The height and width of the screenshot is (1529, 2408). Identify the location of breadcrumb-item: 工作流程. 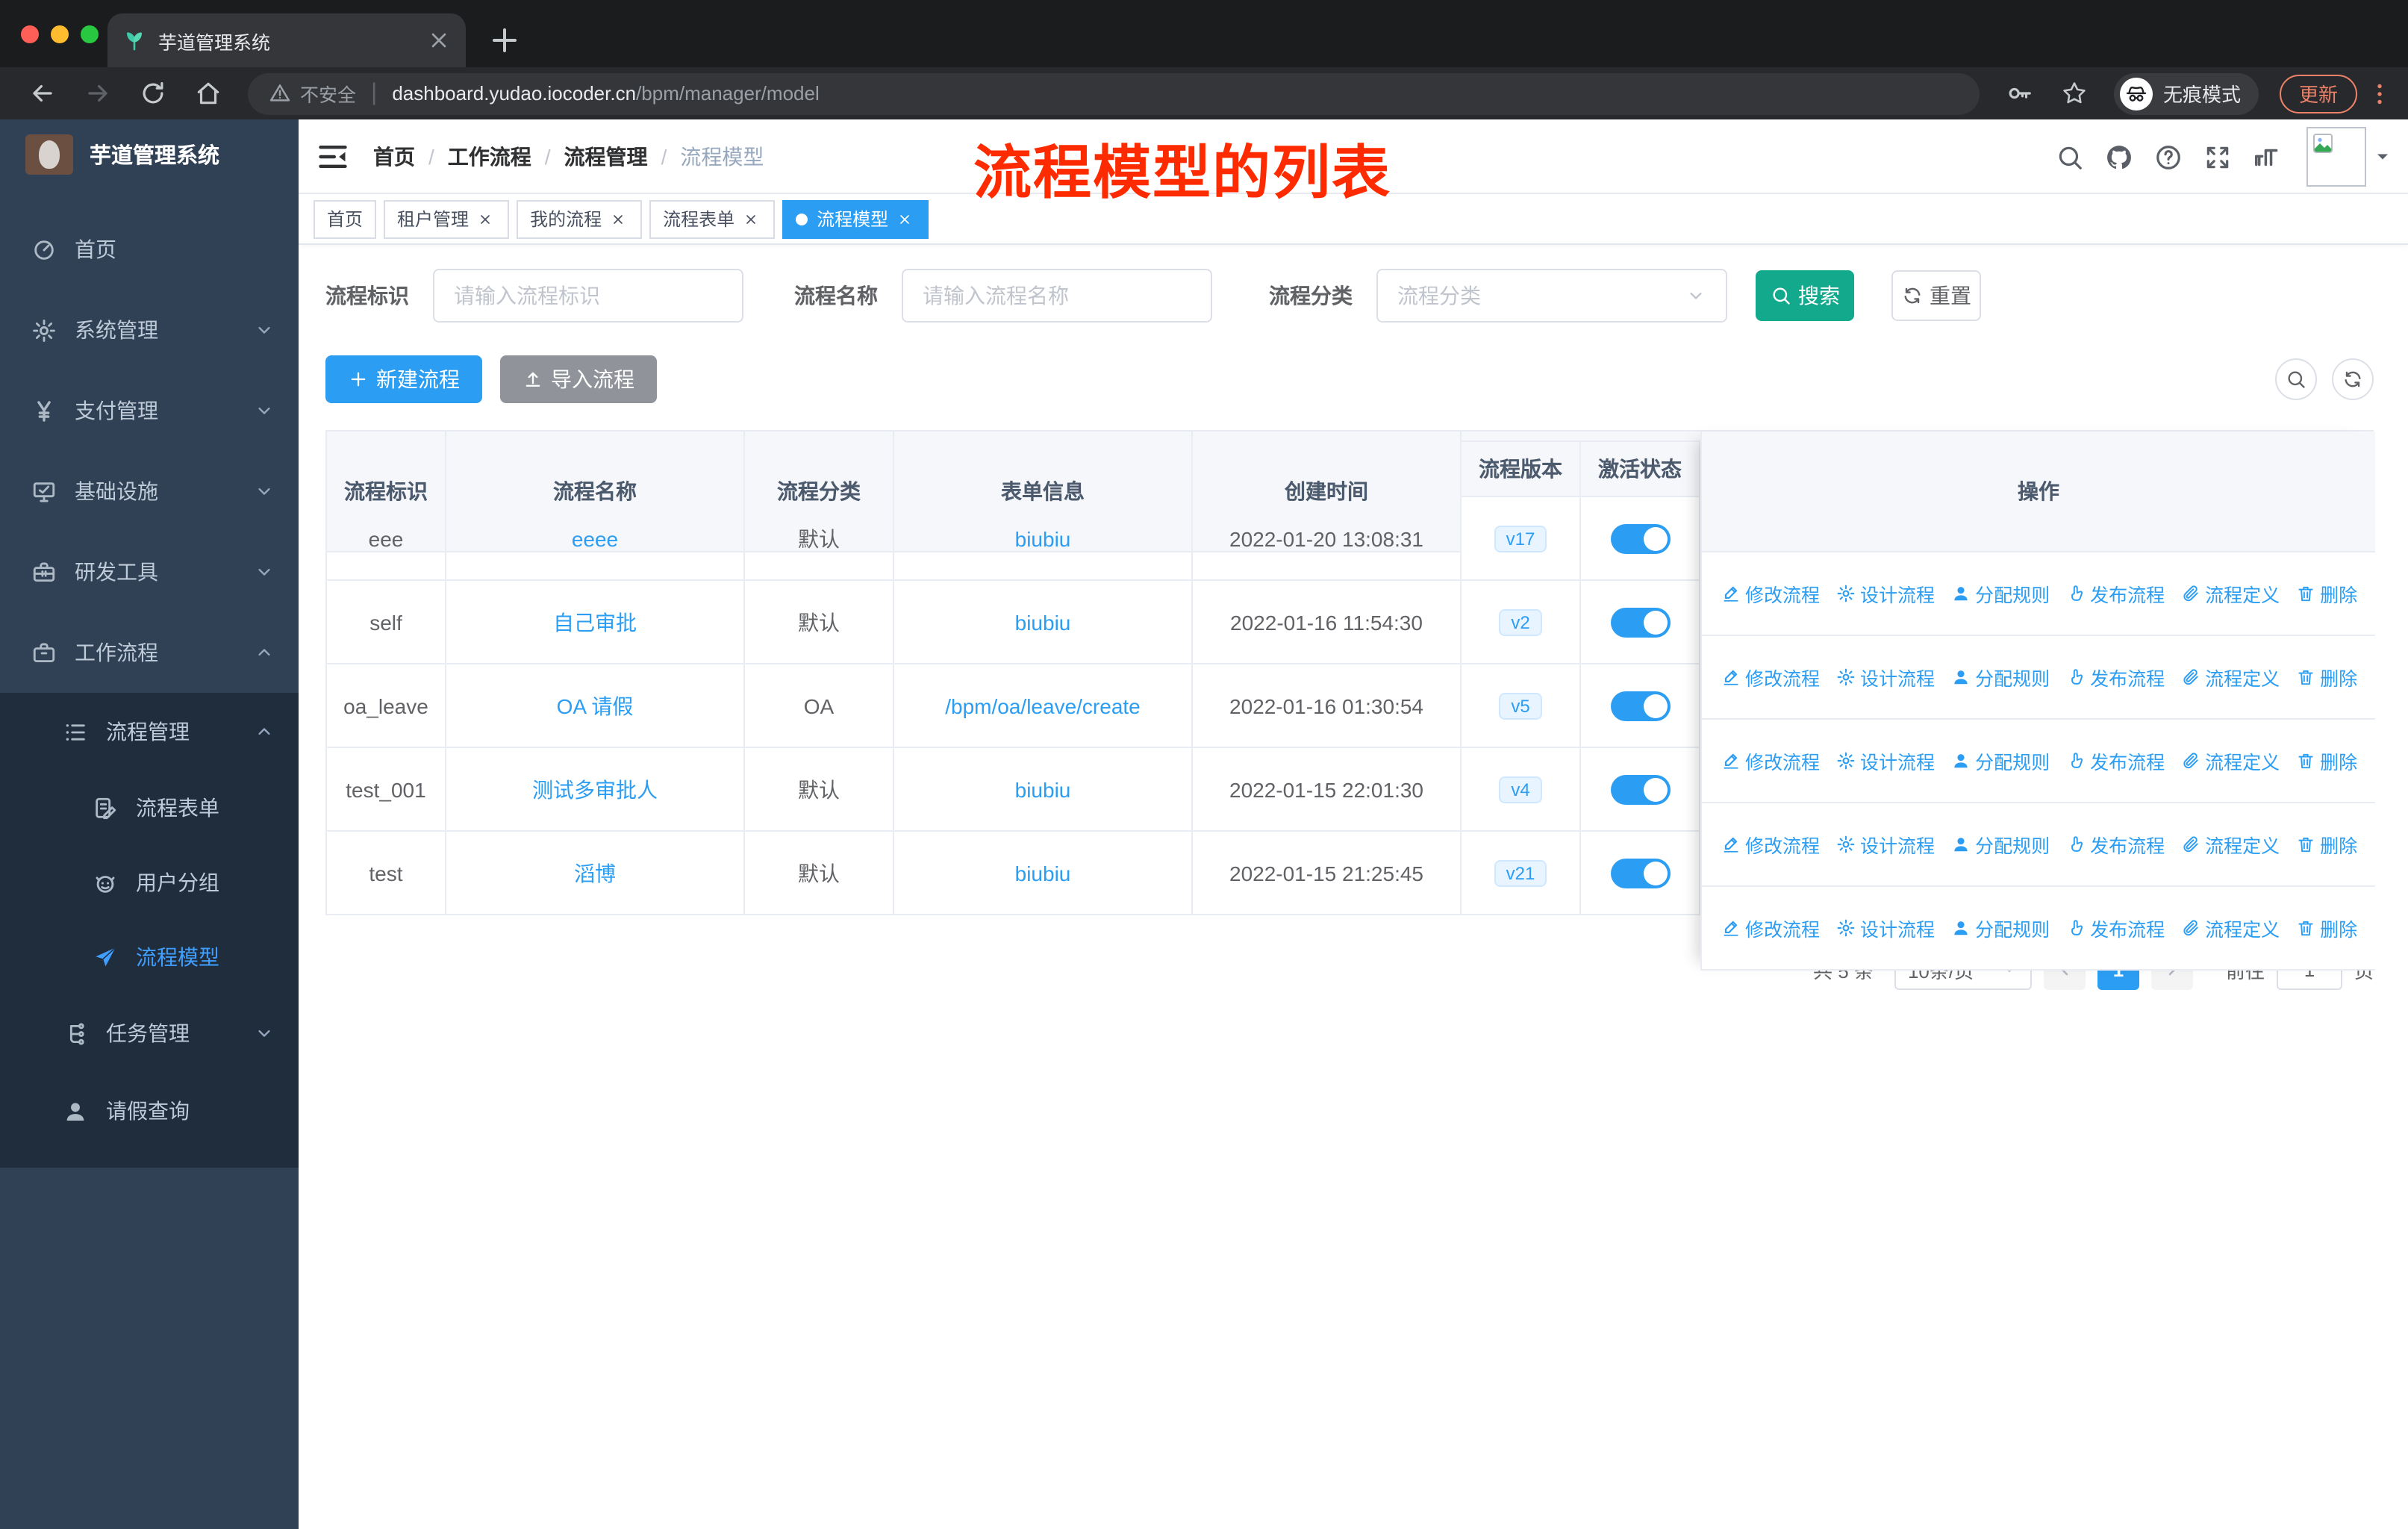
(489, 156).